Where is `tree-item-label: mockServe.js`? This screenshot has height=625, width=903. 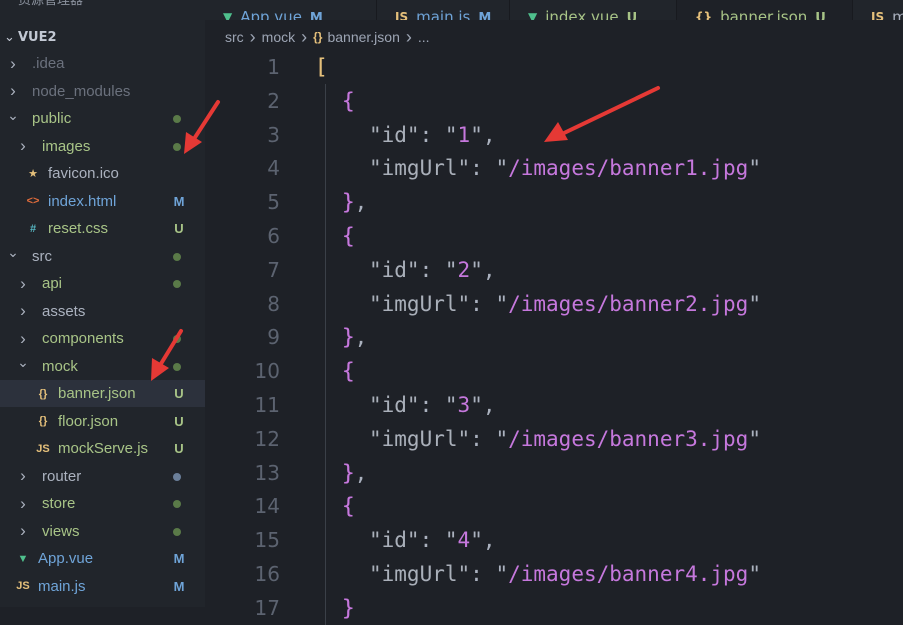 tree-item-label: mockServe.js is located at coordinates (103, 448).